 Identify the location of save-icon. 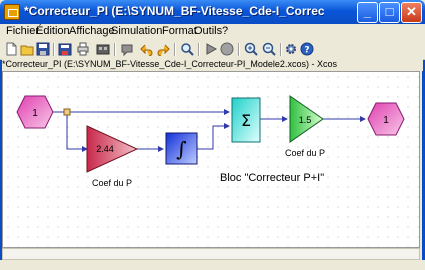
(43, 49).